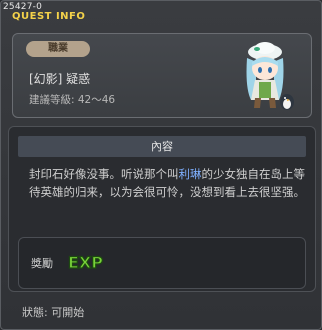 The image size is (322, 330). I want to click on window-title: QUEST INFO, so click(49, 16).